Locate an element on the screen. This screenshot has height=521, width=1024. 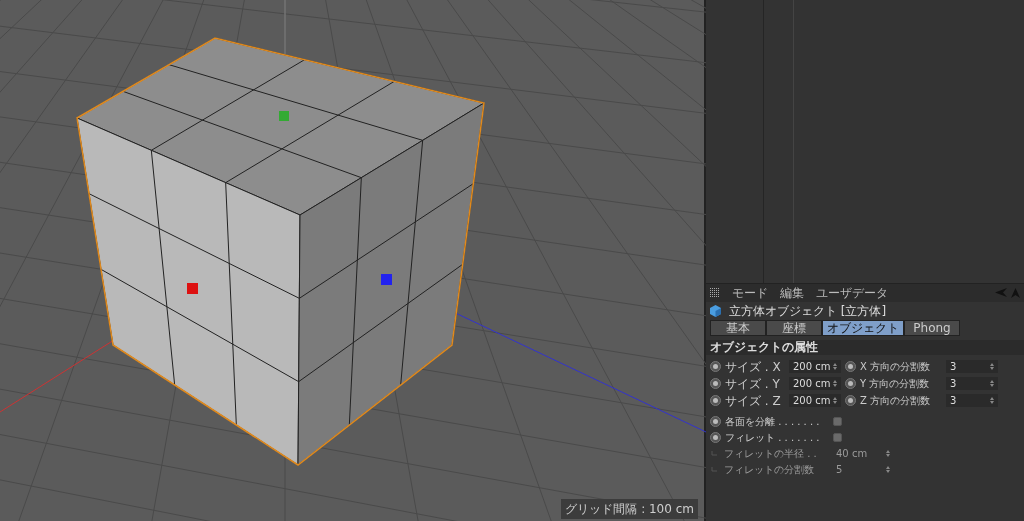
tab: Phong is located at coordinates (932, 328).